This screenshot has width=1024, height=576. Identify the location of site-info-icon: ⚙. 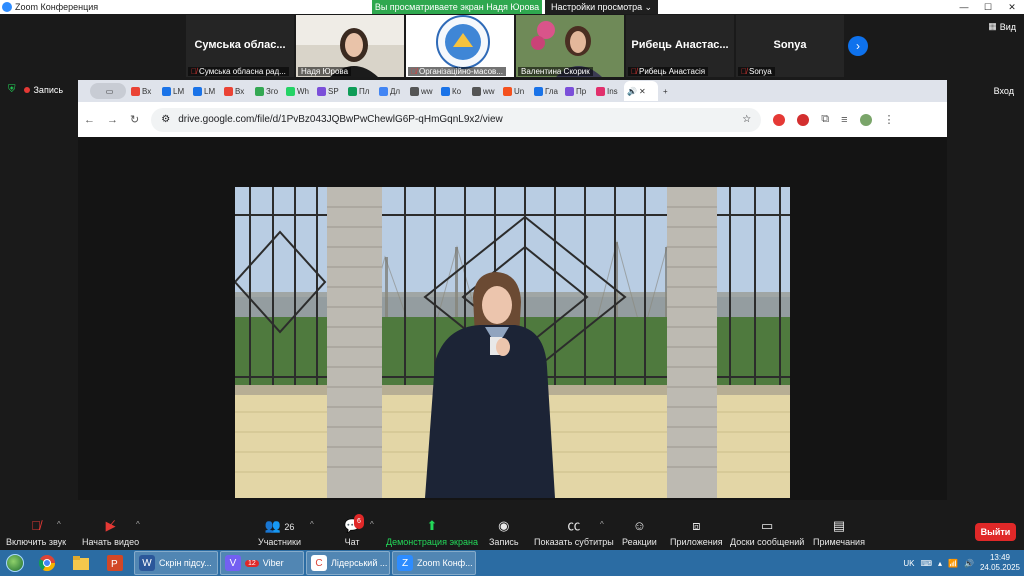
(165, 119).